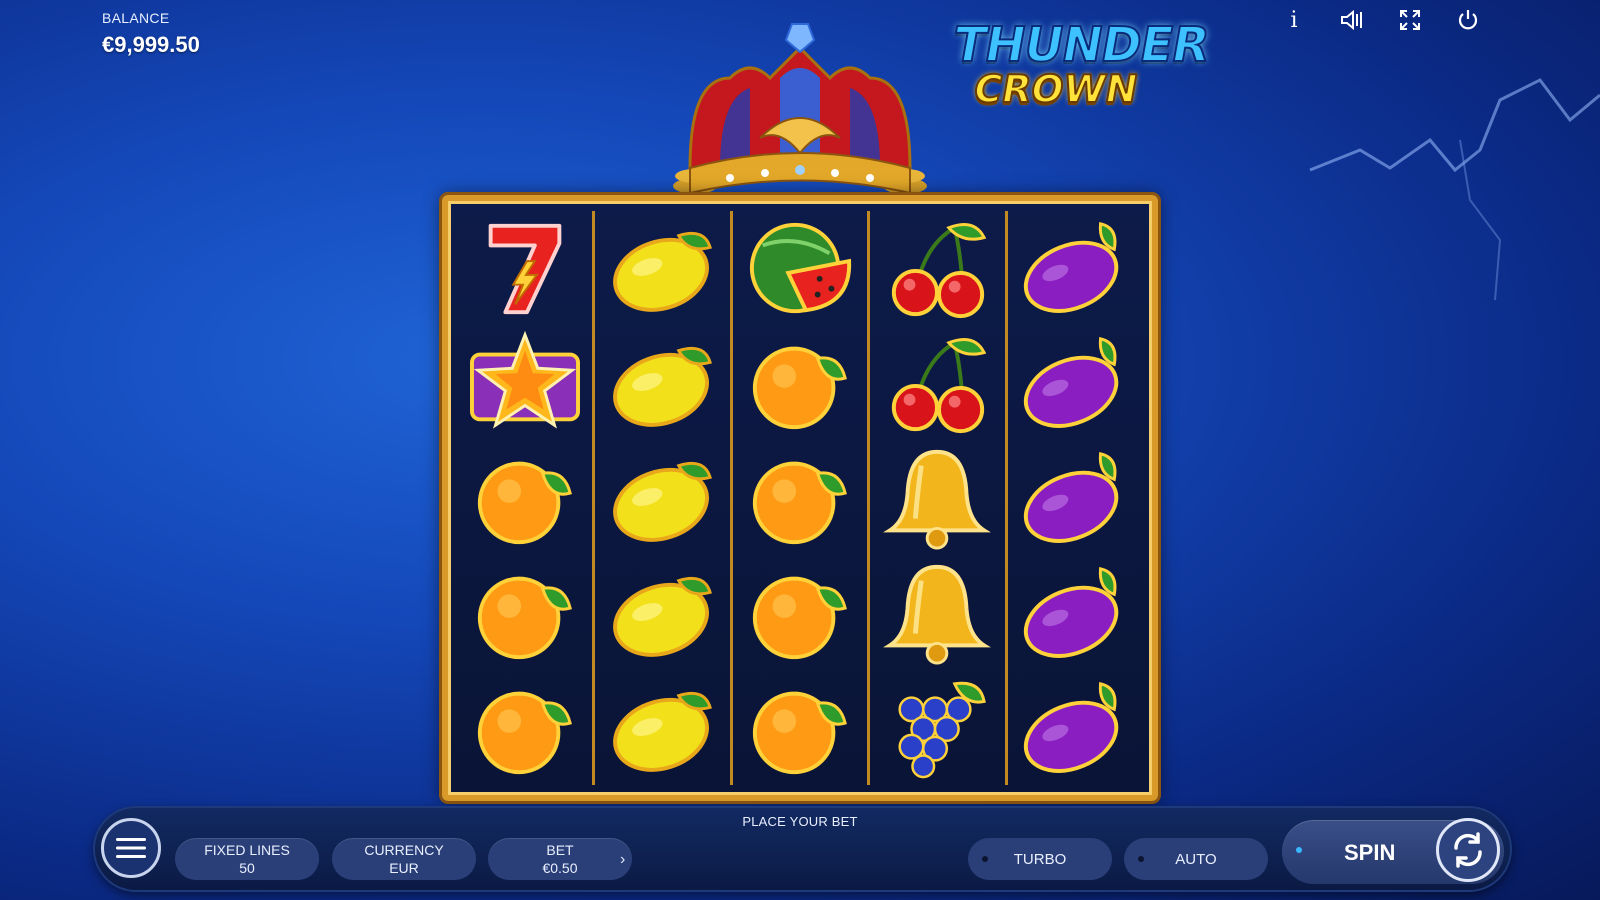  What do you see at coordinates (247, 850) in the screenshot?
I see `fixed-lines-label: FIXED LINES` at bounding box center [247, 850].